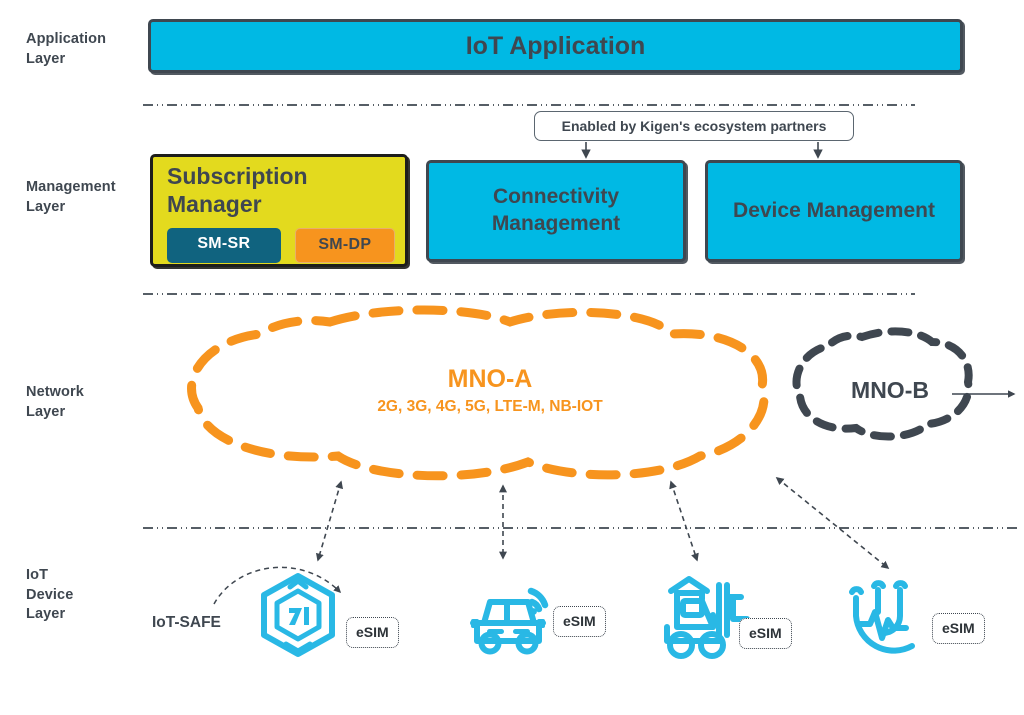 Image resolution: width=1024 pixels, height=715 pixels. What do you see at coordinates (555, 46) in the screenshot?
I see `iot-application-box: IoT Application` at bounding box center [555, 46].